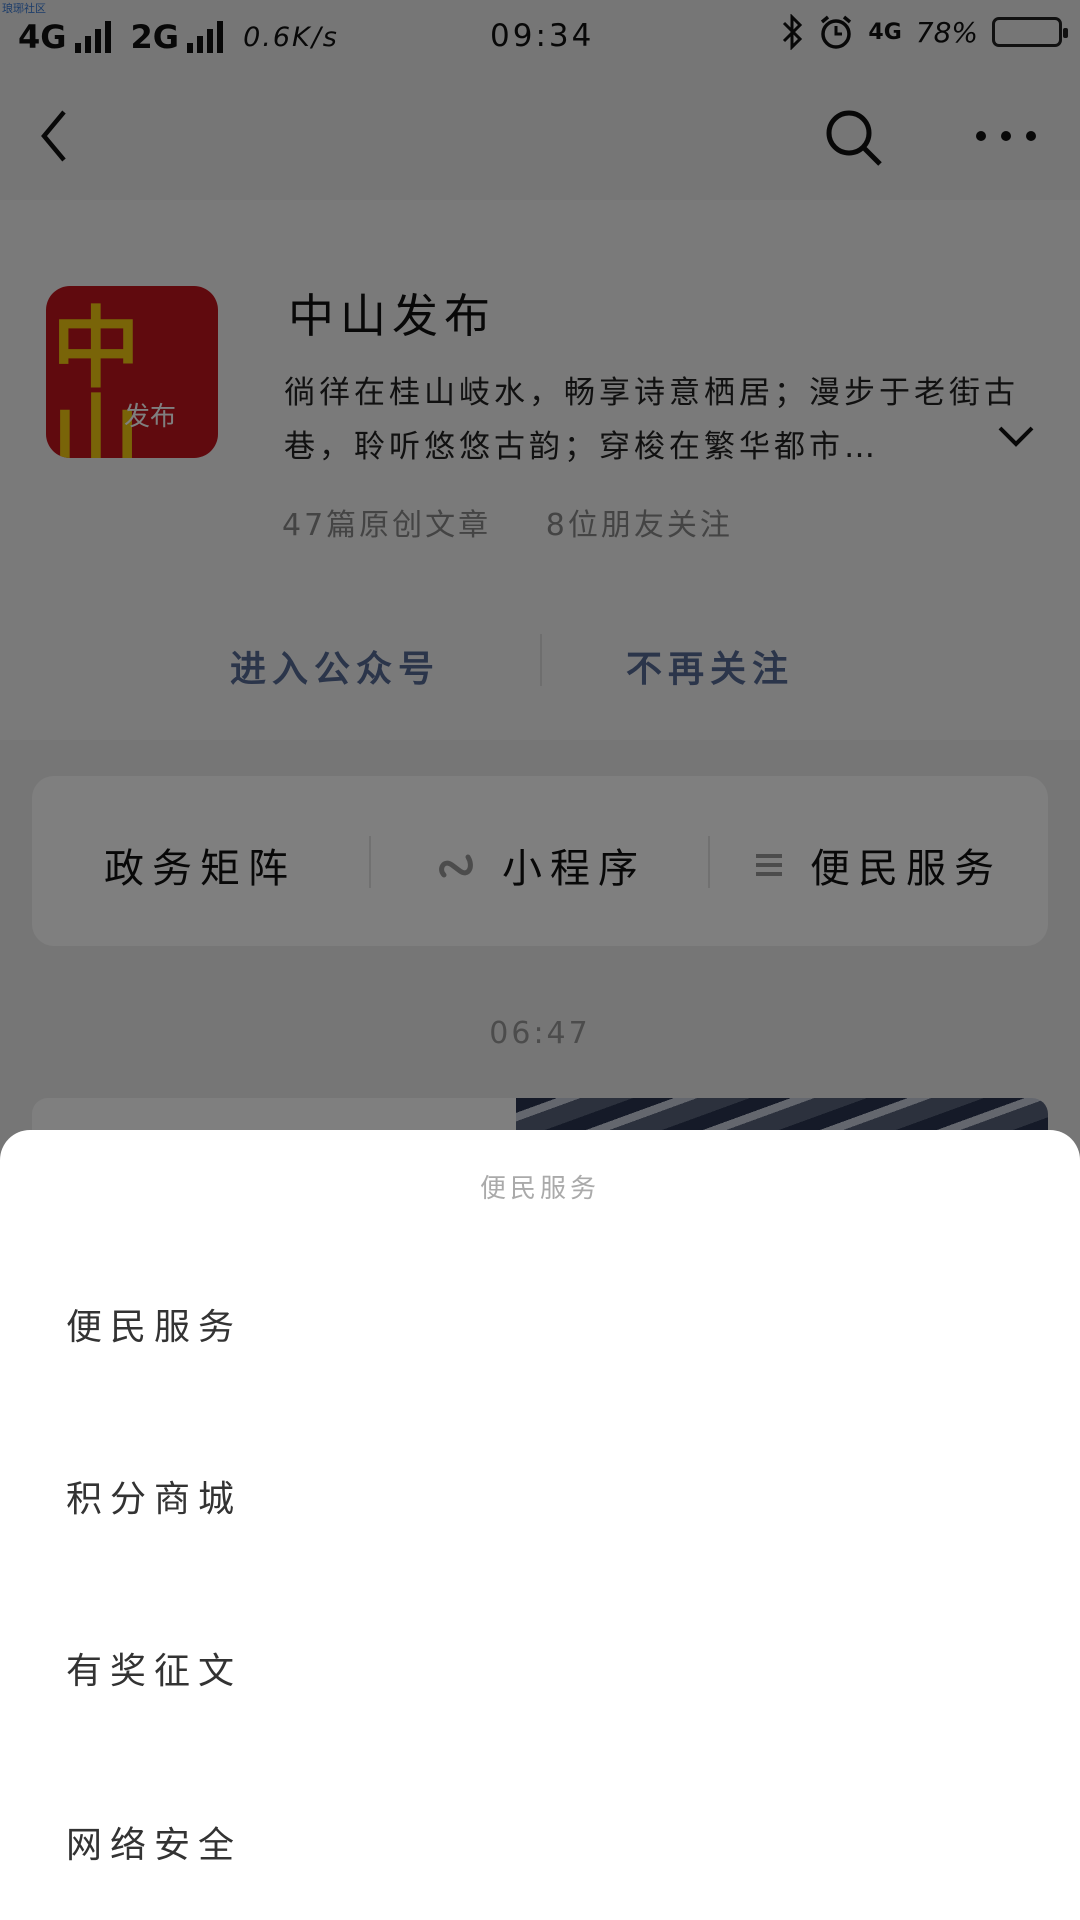 The image size is (1080, 1920). I want to click on sheet-item-points-mall: 积分商城, so click(154, 1496).